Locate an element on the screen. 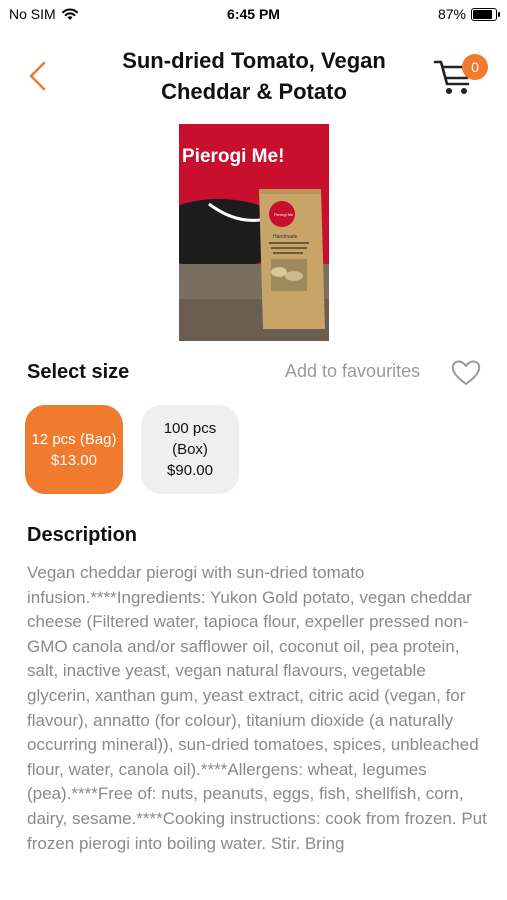  heart-icon is located at coordinates (466, 372).